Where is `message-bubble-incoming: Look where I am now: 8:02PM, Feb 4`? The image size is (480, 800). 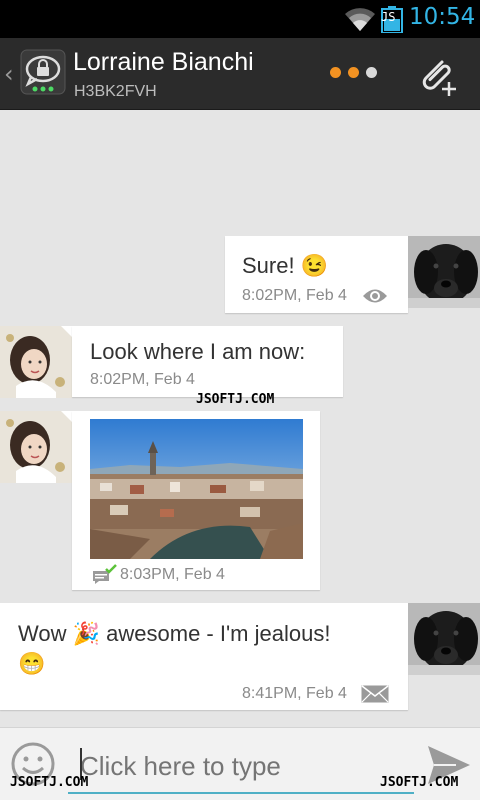 message-bubble-incoming: Look where I am now: 8:02PM, Feb 4 is located at coordinates (207, 361).